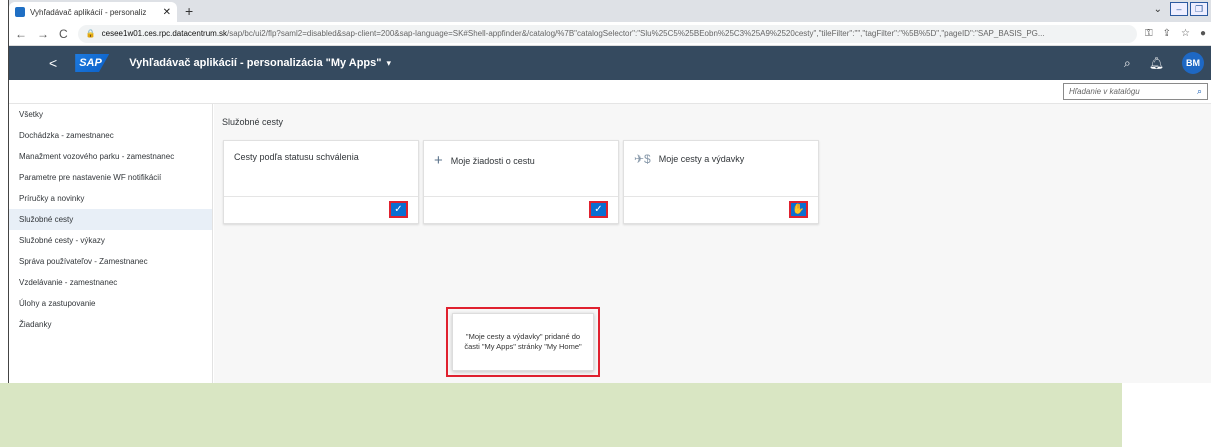 The width and height of the screenshot is (1211, 447). I want to click on sub-header: Hľadanie v katalógu ⌕, so click(610, 92).